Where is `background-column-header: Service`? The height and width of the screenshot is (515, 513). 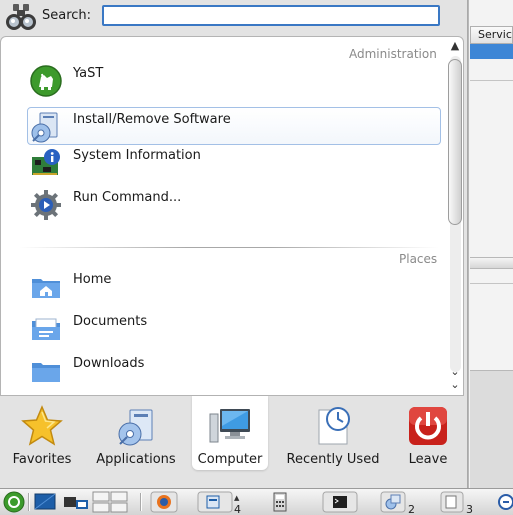 background-column-header: Service is located at coordinates (491, 35).